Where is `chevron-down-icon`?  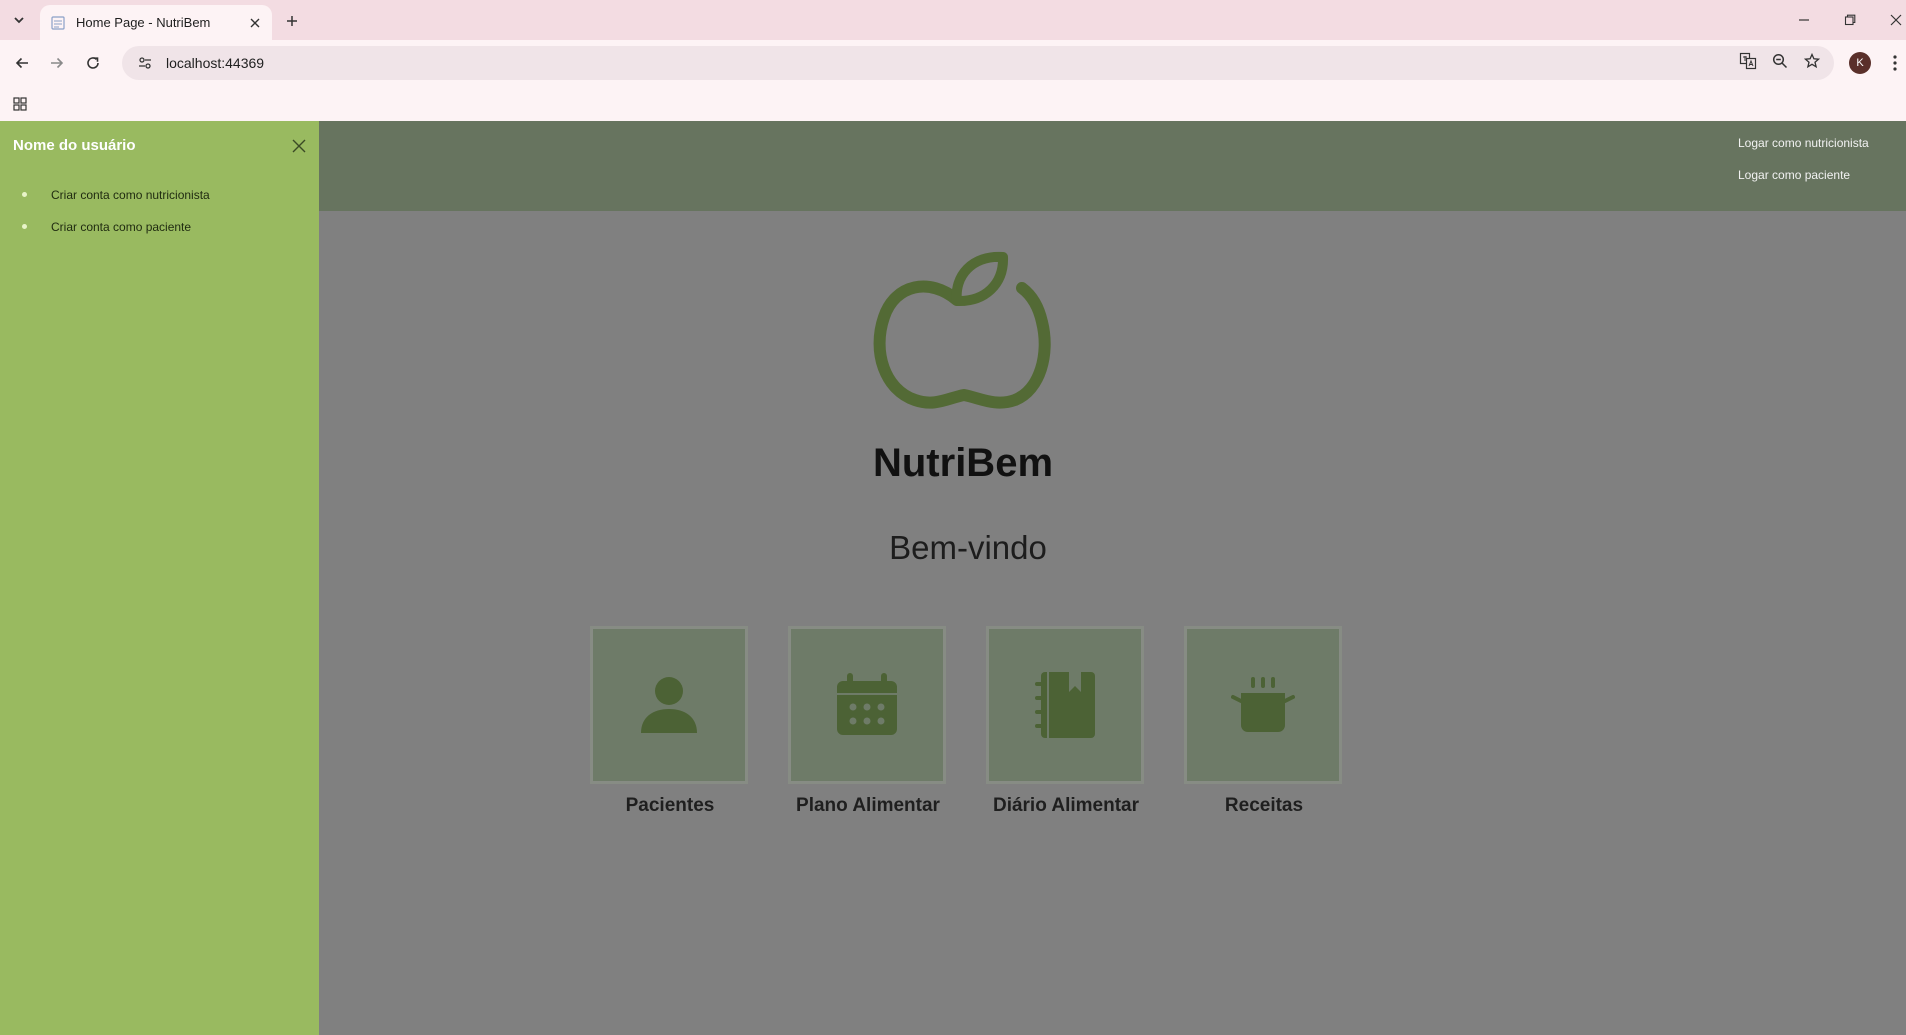 chevron-down-icon is located at coordinates (19, 20).